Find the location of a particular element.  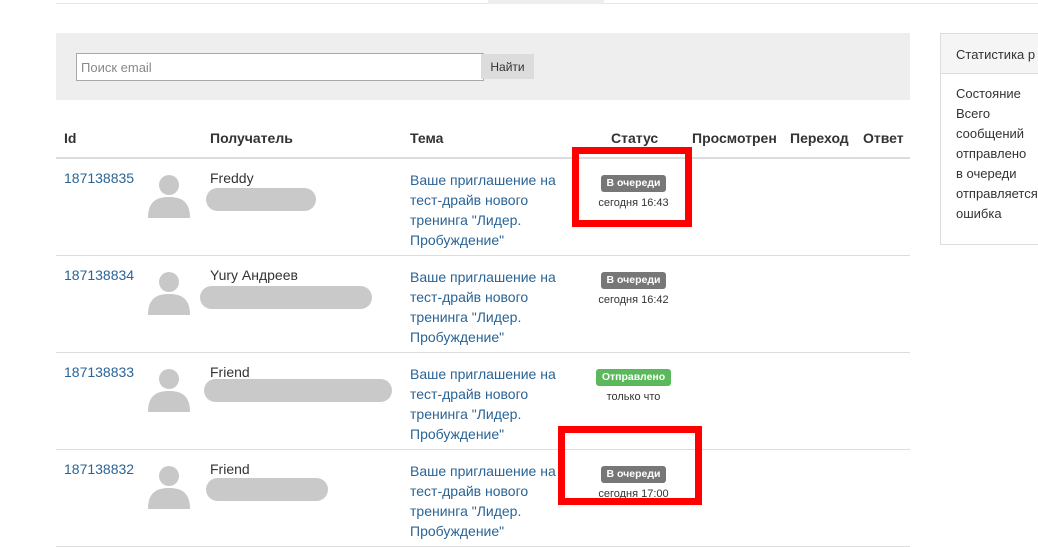

recipient-name: Freddy is located at coordinates (232, 178).